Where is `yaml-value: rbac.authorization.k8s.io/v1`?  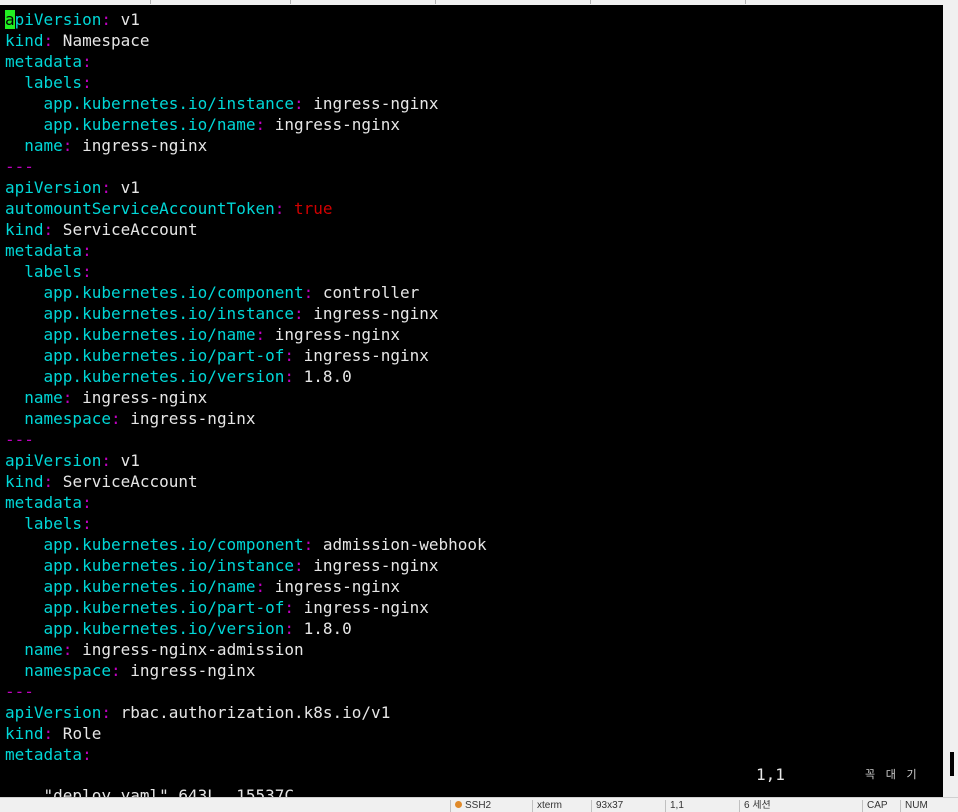 yaml-value: rbac.authorization.k8s.io/v1 is located at coordinates (250, 712).